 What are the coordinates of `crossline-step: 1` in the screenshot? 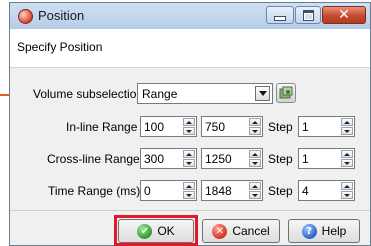 It's located at (326, 158).